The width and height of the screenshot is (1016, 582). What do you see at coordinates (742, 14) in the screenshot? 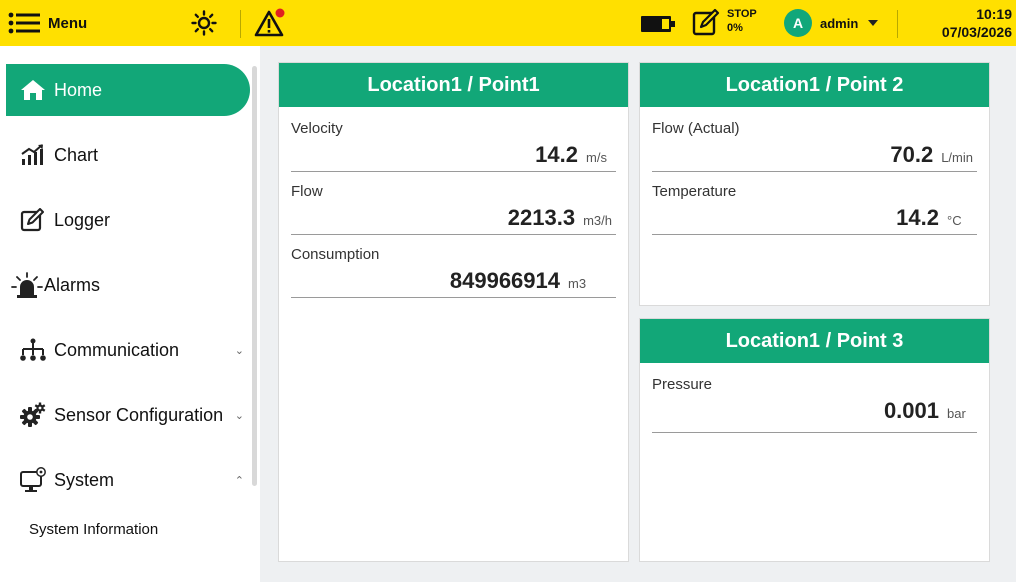
I see `recording-status-label: STOP` at bounding box center [742, 14].